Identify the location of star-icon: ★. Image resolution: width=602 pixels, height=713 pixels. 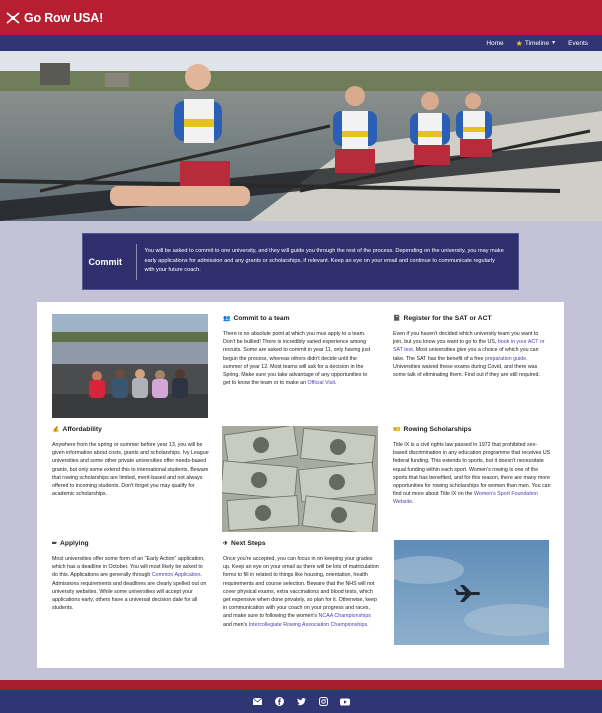
(519, 43).